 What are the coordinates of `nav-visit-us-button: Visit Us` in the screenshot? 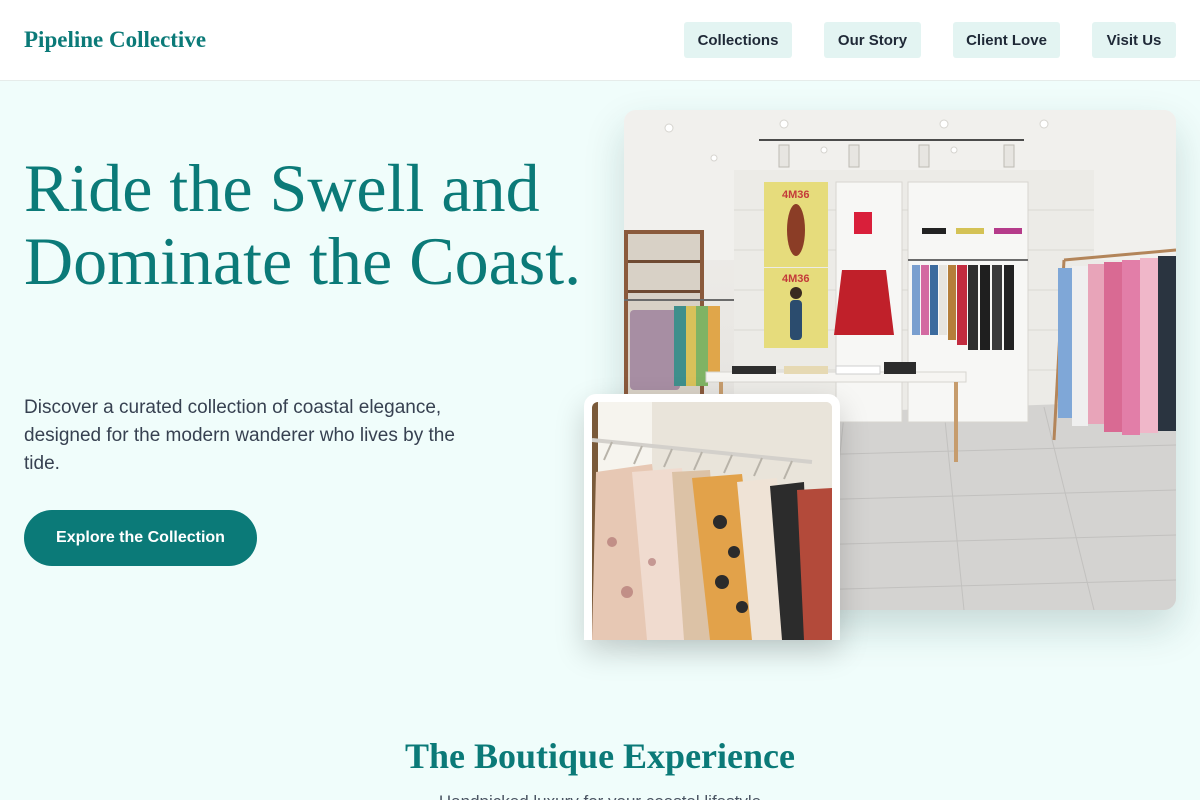 It's located at (1134, 40).